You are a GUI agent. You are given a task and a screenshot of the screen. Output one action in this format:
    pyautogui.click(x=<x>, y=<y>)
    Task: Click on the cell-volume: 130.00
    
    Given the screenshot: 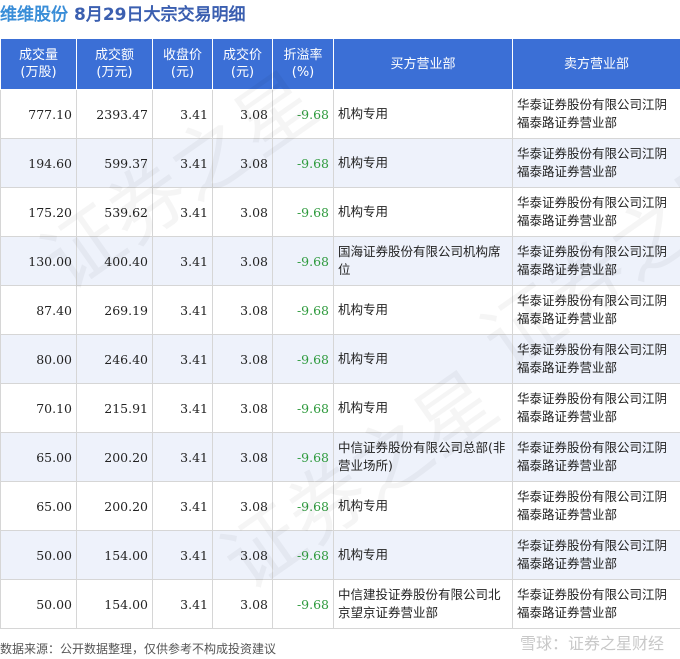 What is the action you would take?
    pyautogui.click(x=38, y=261)
    